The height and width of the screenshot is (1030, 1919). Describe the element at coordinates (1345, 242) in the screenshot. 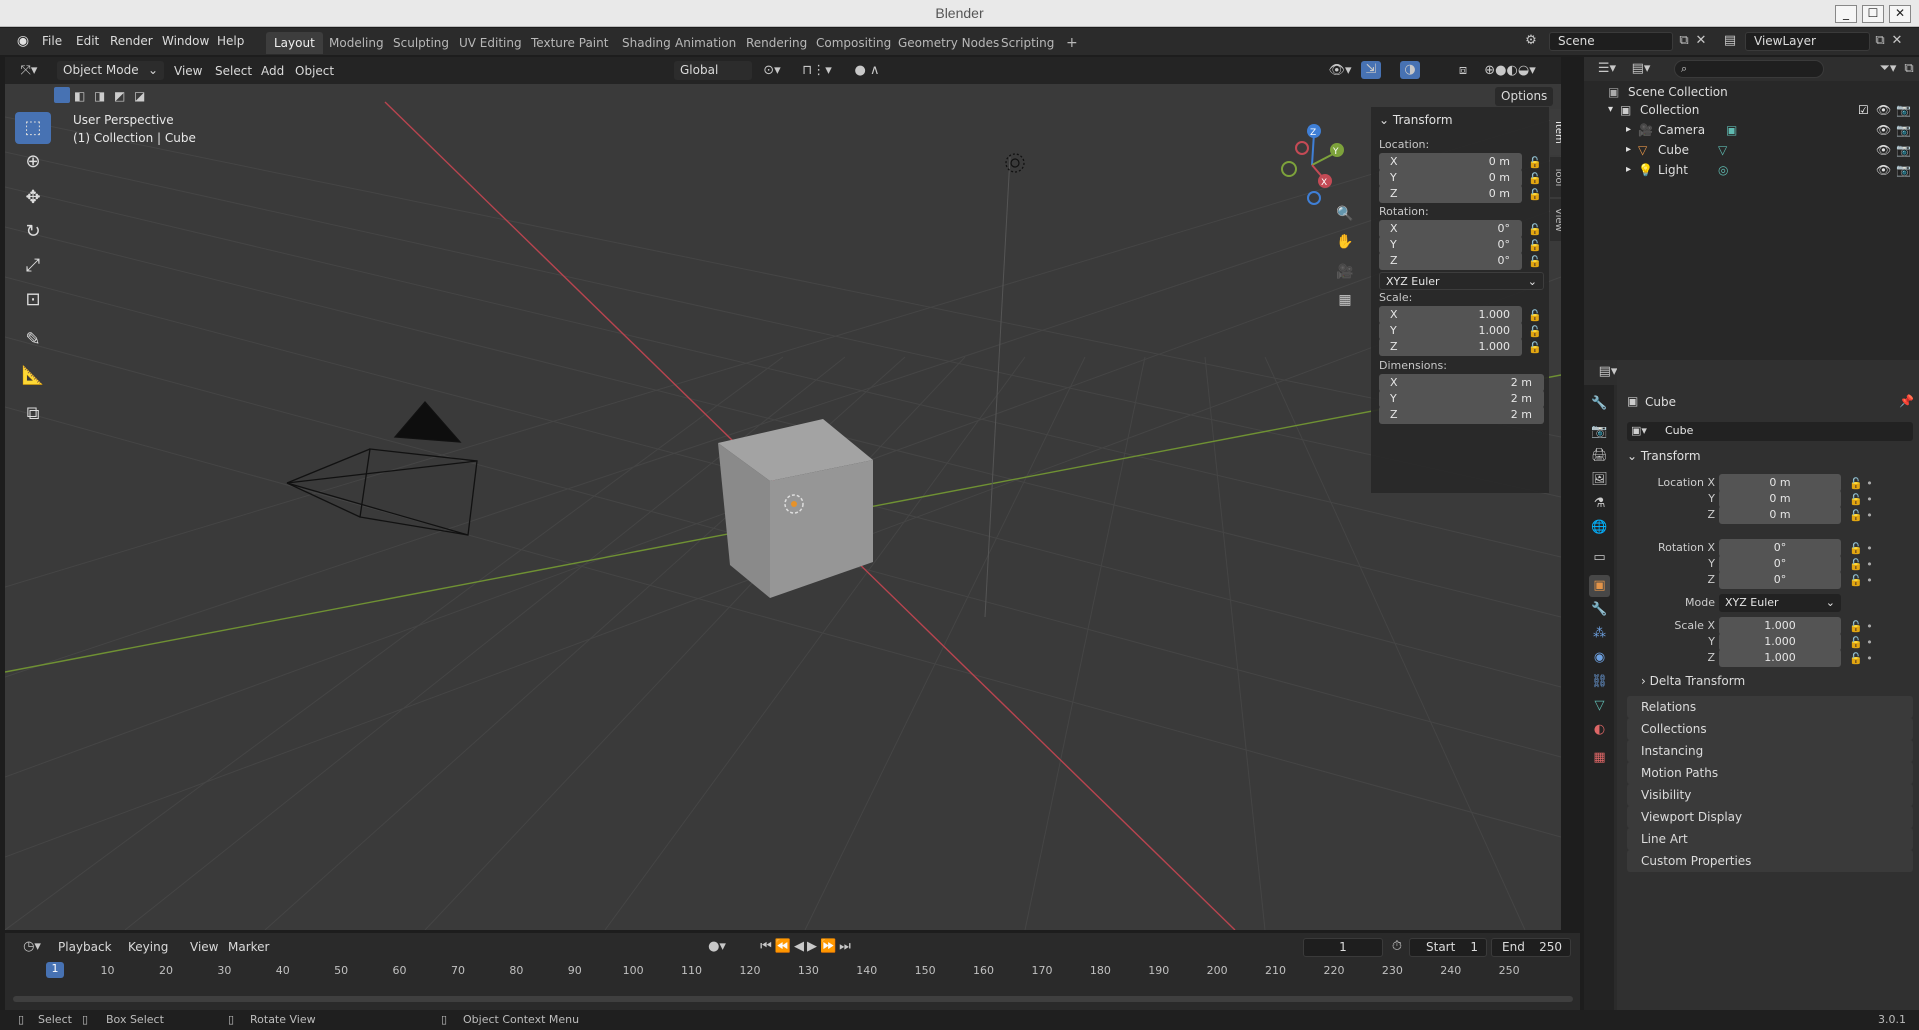

I see `pan-hand-icon: ✋` at that location.